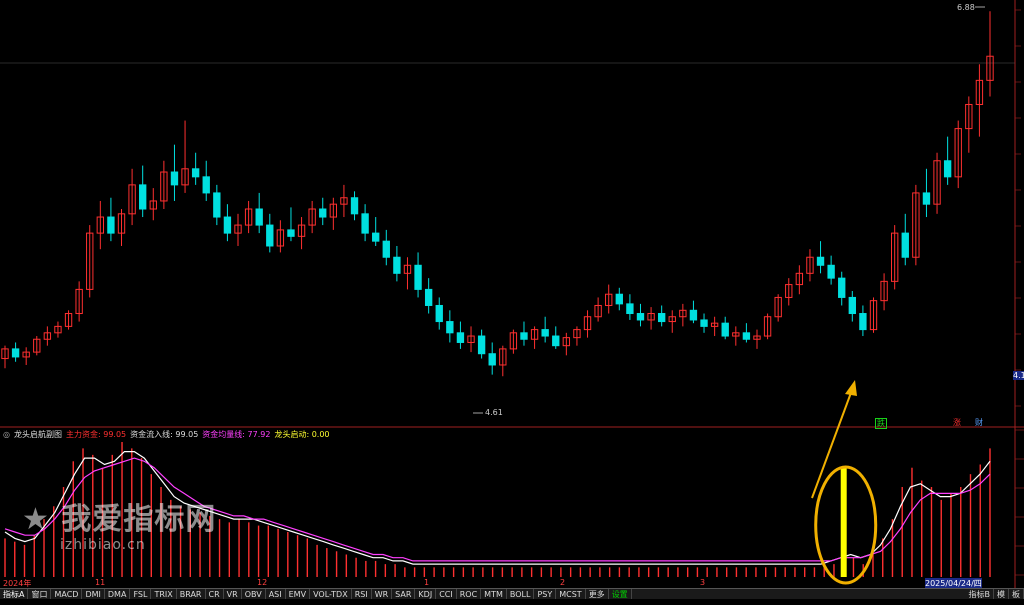 The height and width of the screenshot is (605, 1024). Describe the element at coordinates (262, 582) in the screenshot. I see `date-label: 12` at that location.